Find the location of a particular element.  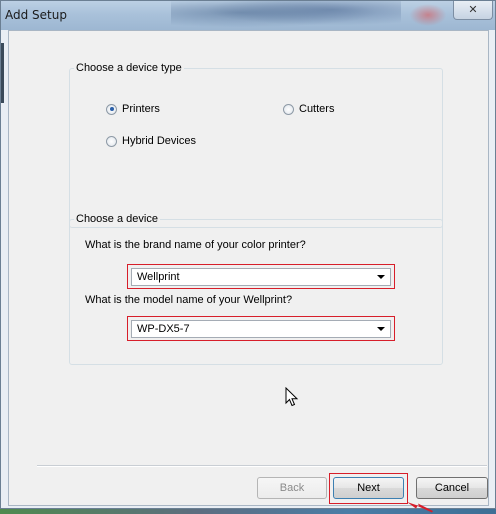

window-title: Add Setup is located at coordinates (36, 15).